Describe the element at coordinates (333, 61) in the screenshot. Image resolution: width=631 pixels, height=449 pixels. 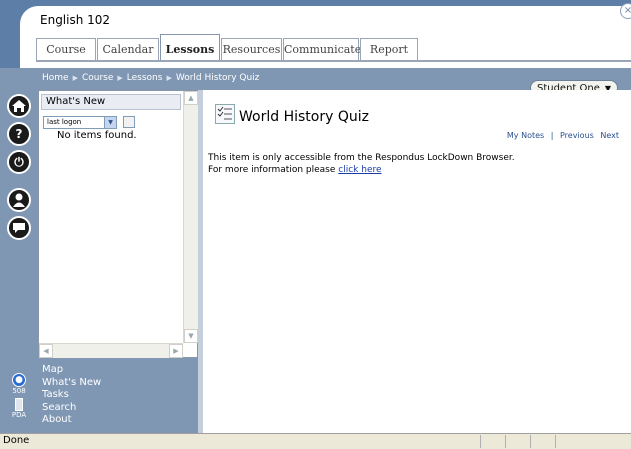
I see `tab-underline` at that location.